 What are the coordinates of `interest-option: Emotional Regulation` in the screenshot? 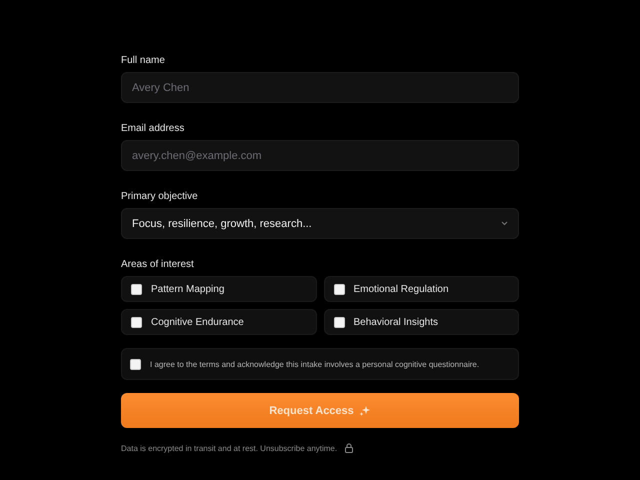 It's located at (421, 289).